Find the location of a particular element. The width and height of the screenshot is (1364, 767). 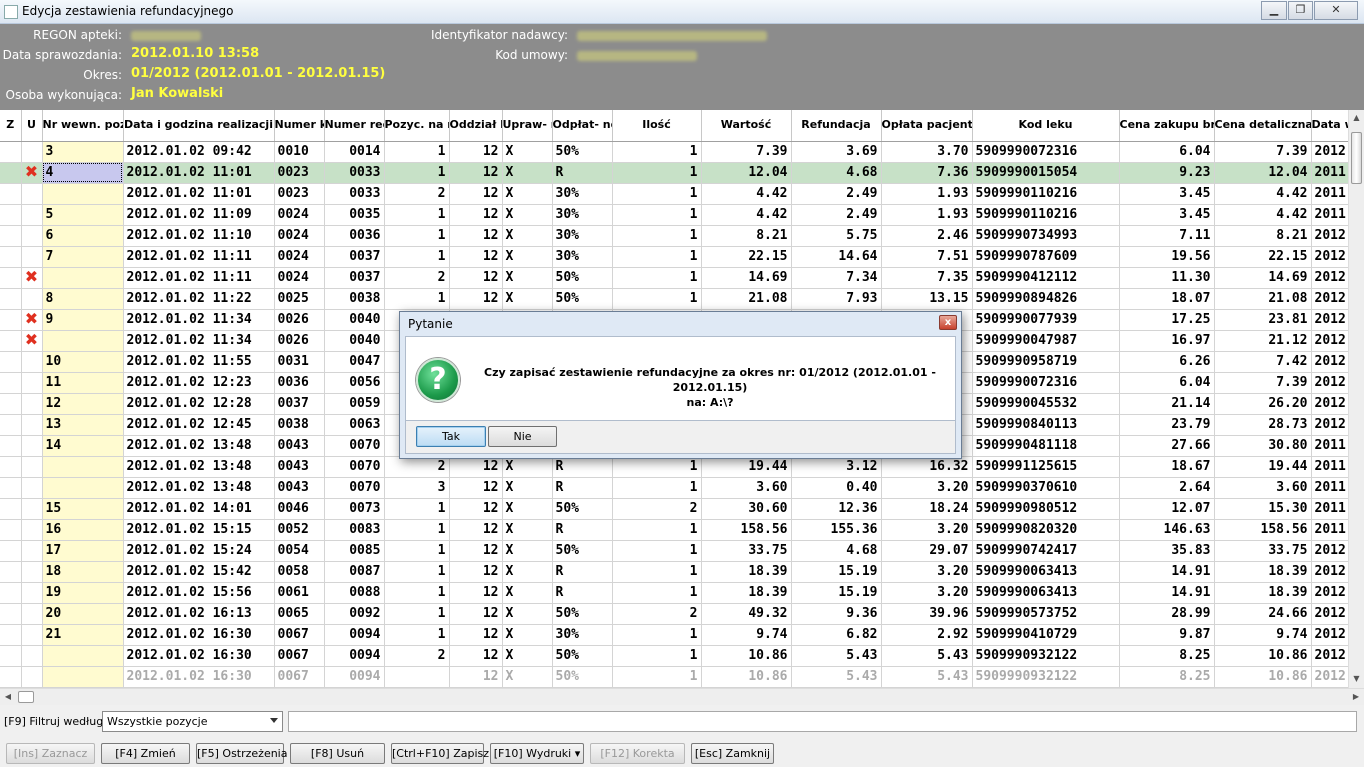

purchase-price-cell: 8.25 is located at coordinates (1167, 677).